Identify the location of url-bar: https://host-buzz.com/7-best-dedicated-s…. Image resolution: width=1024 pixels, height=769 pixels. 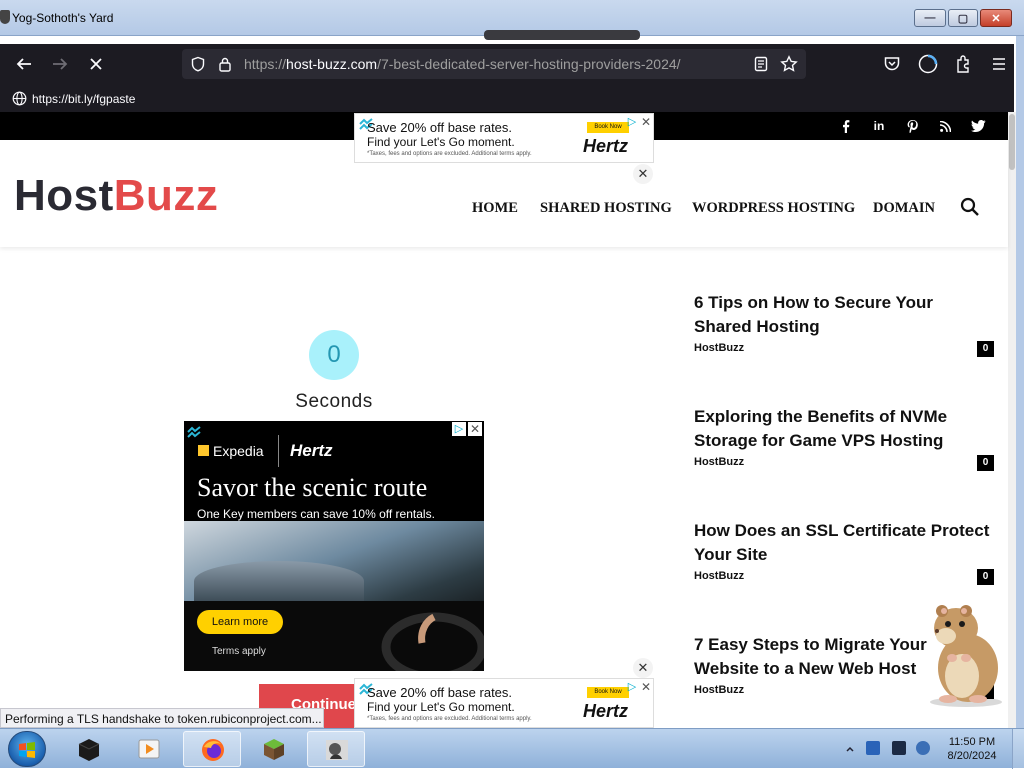
(494, 64).